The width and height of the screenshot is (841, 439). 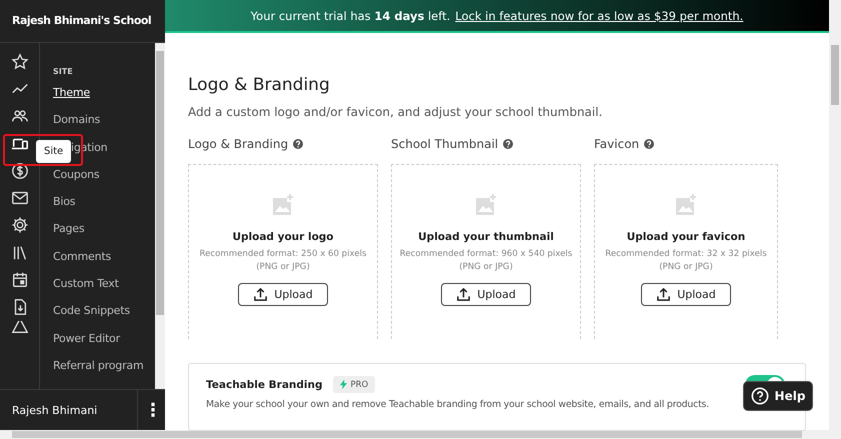 What do you see at coordinates (63, 71) in the screenshot?
I see `section-heading: SITE` at bounding box center [63, 71].